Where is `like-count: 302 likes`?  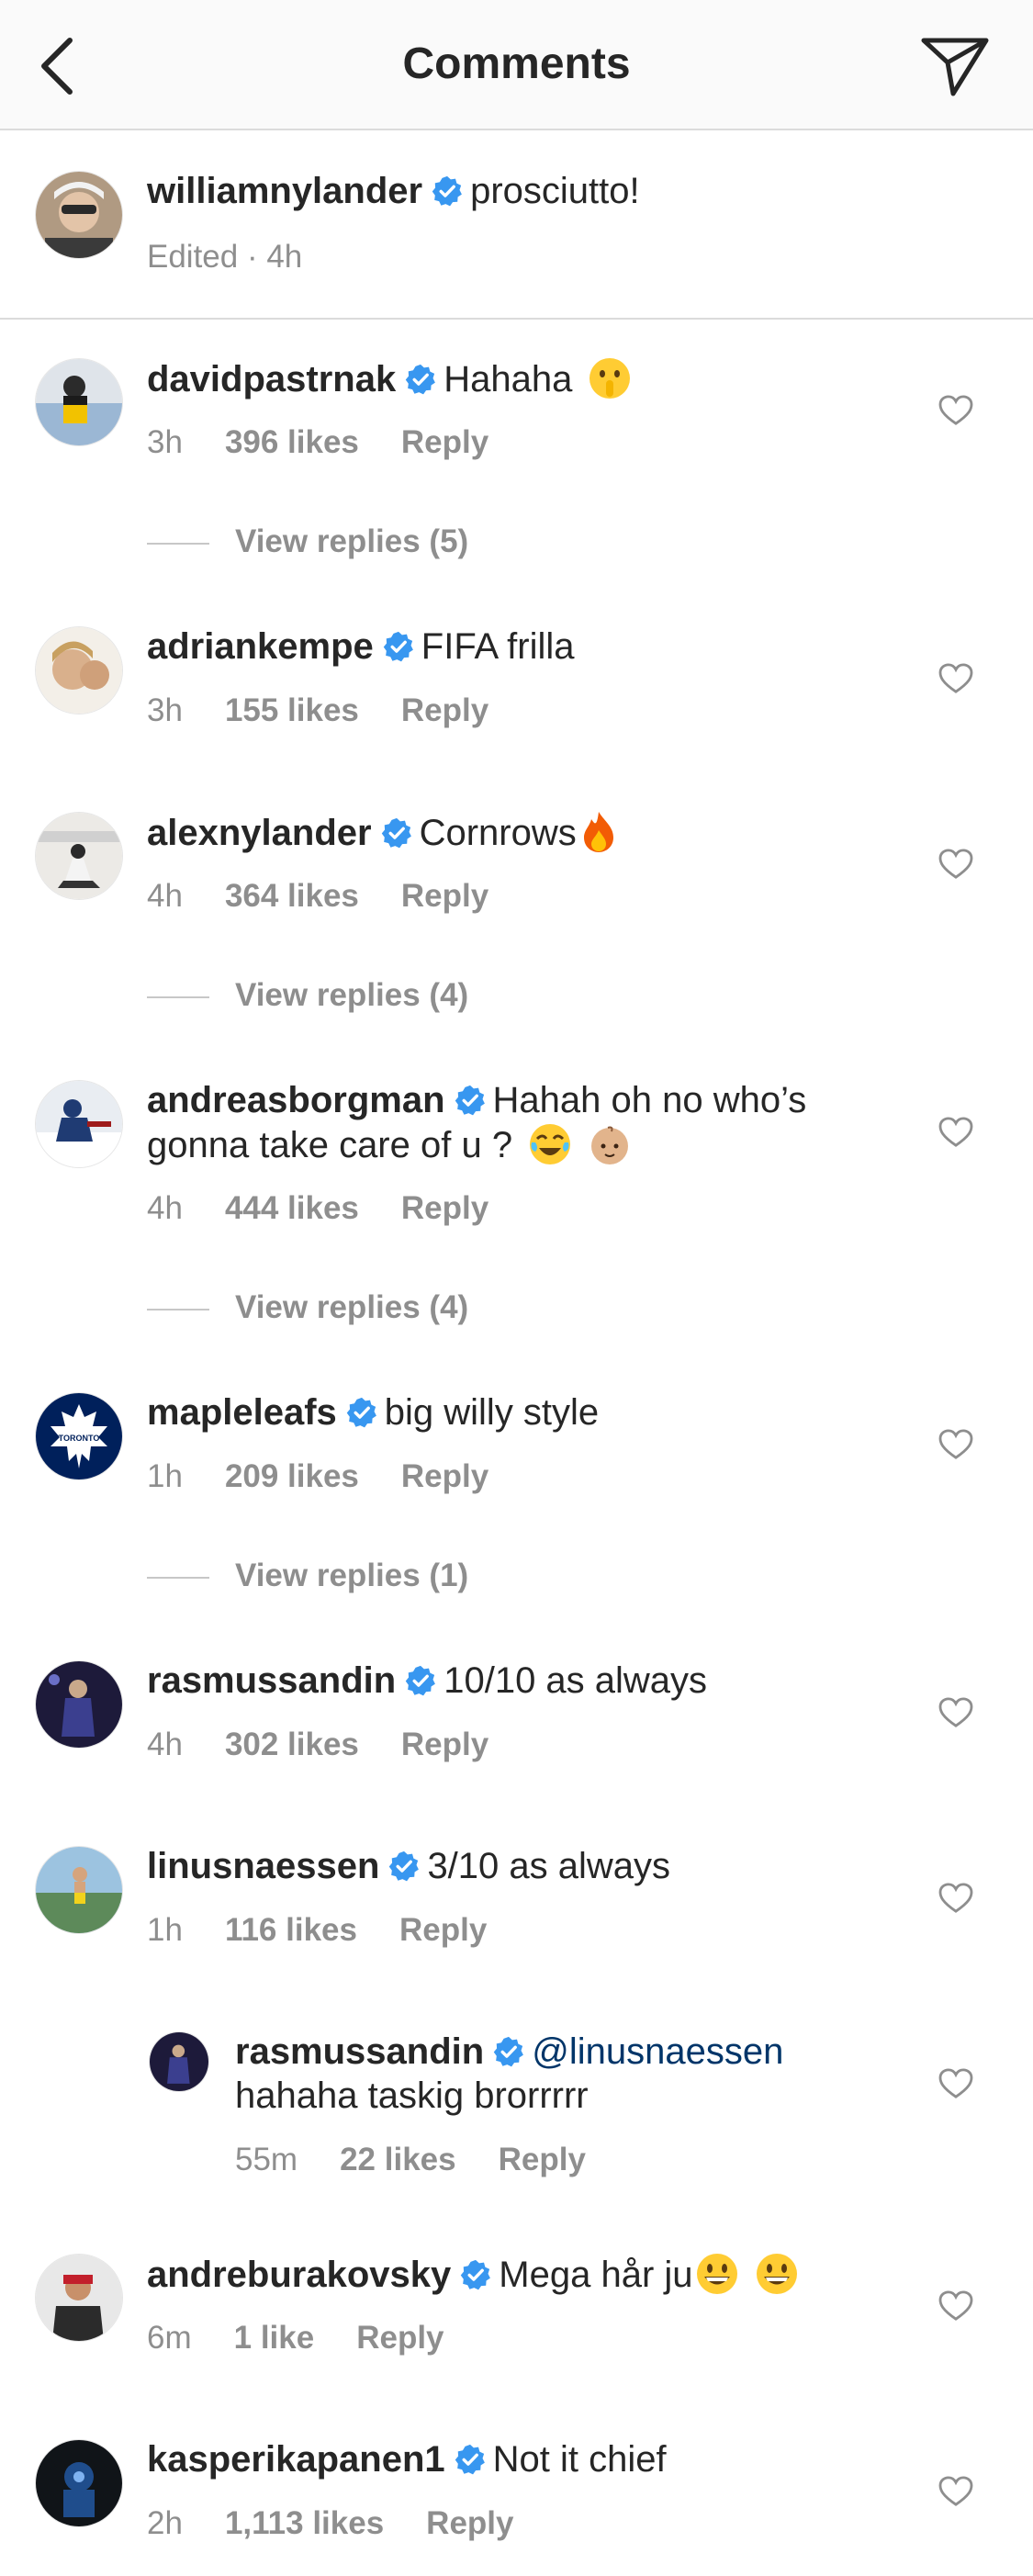
like-count: 302 likes is located at coordinates (292, 1744).